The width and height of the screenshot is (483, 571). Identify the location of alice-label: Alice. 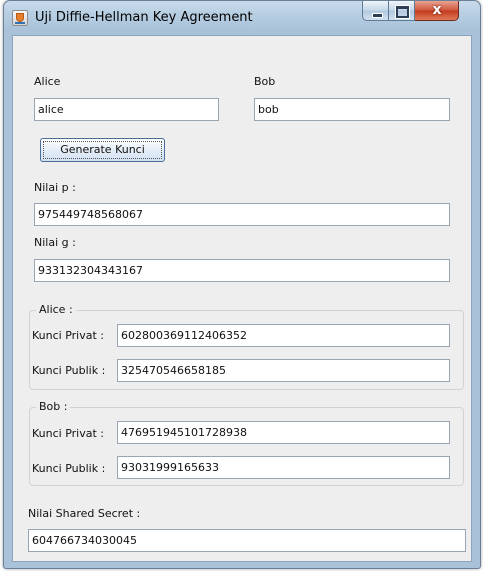
(47, 81).